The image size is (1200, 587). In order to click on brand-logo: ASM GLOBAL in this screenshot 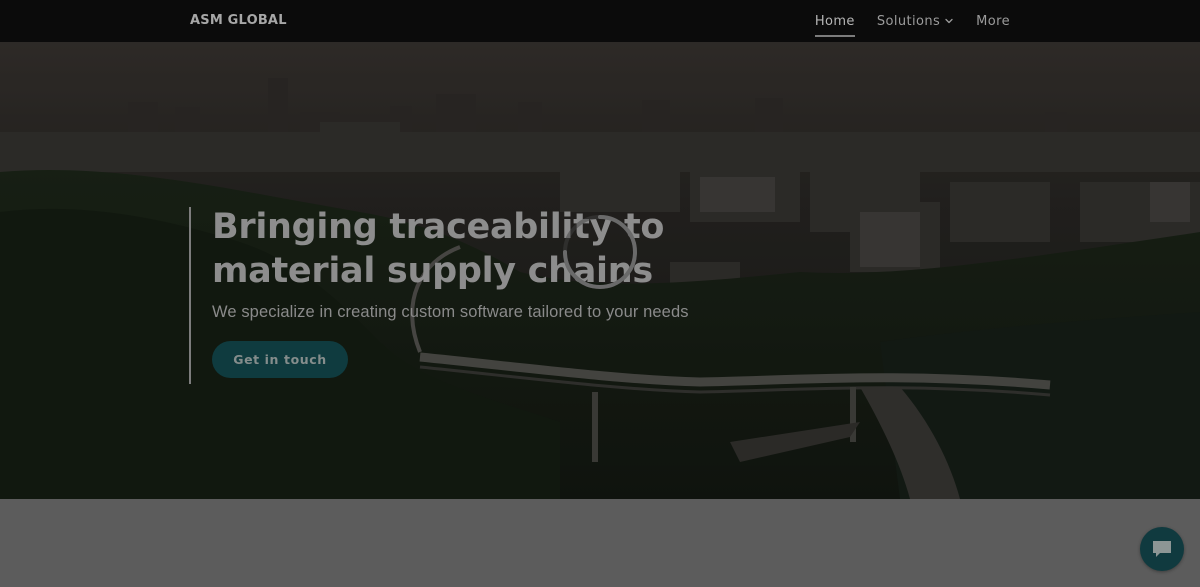, I will do `click(238, 20)`.